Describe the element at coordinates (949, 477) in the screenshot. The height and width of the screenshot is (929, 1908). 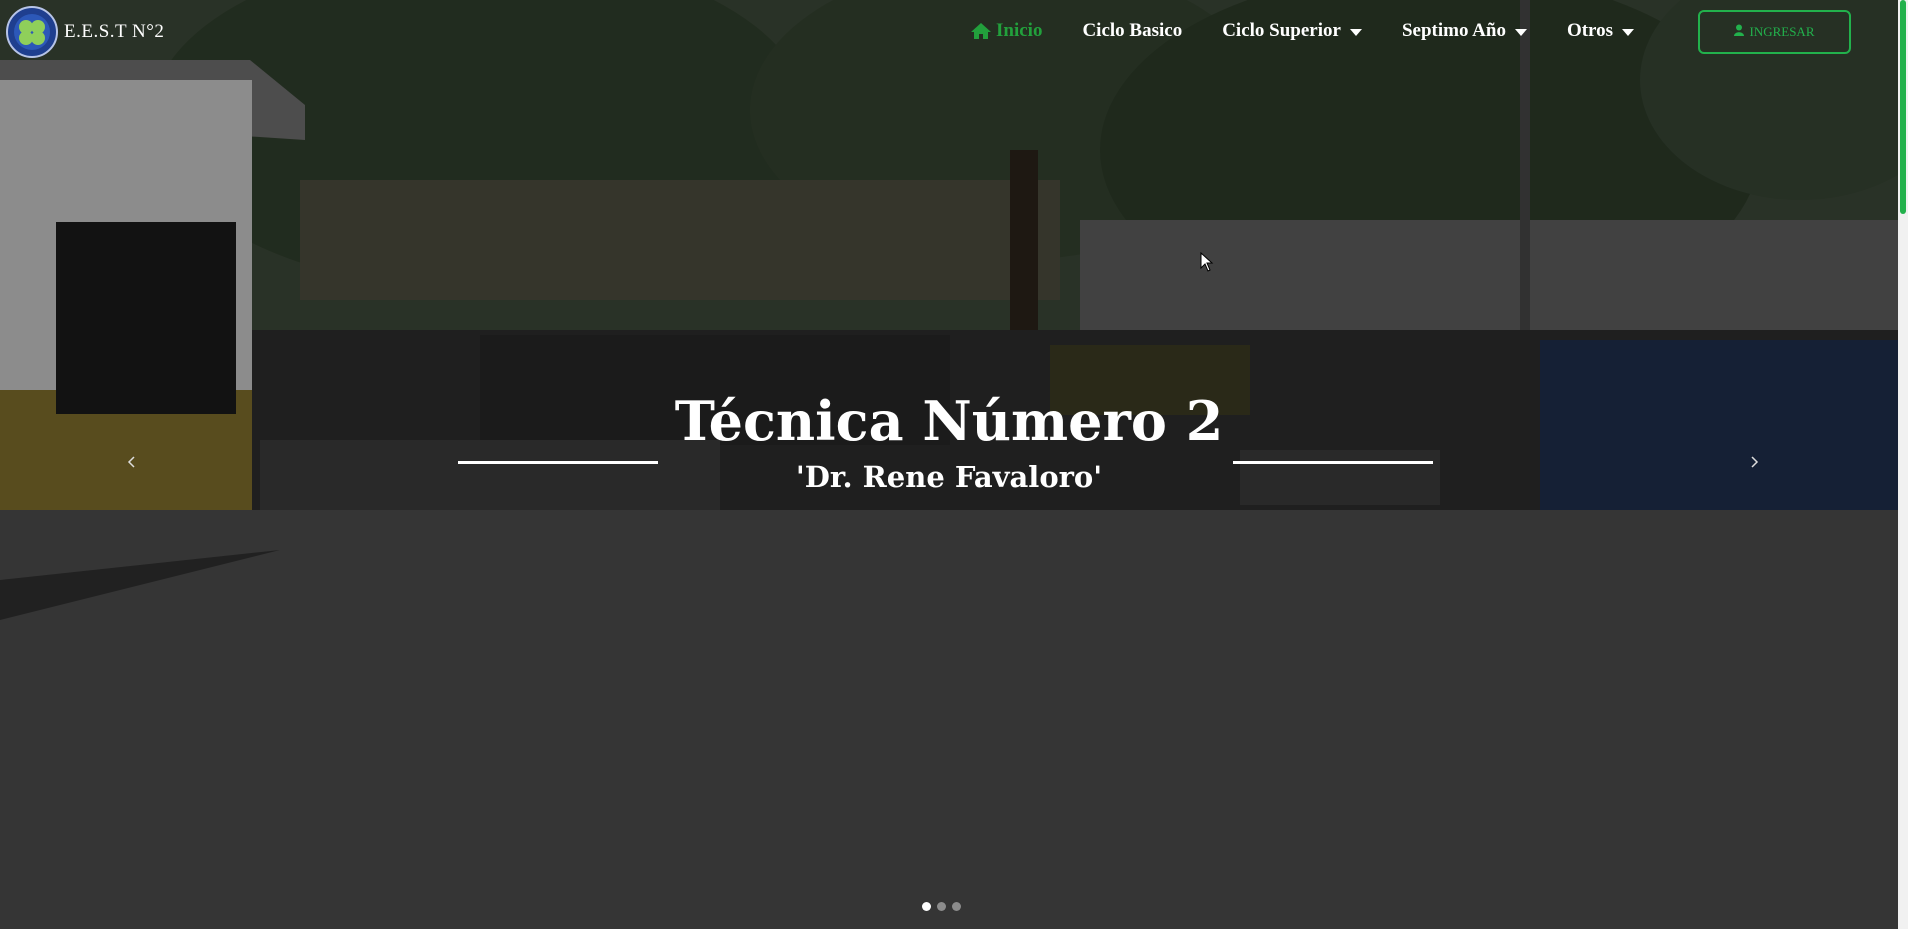
I see `carousel-subtitle: 'Dr. Rene Favaloro'` at that location.